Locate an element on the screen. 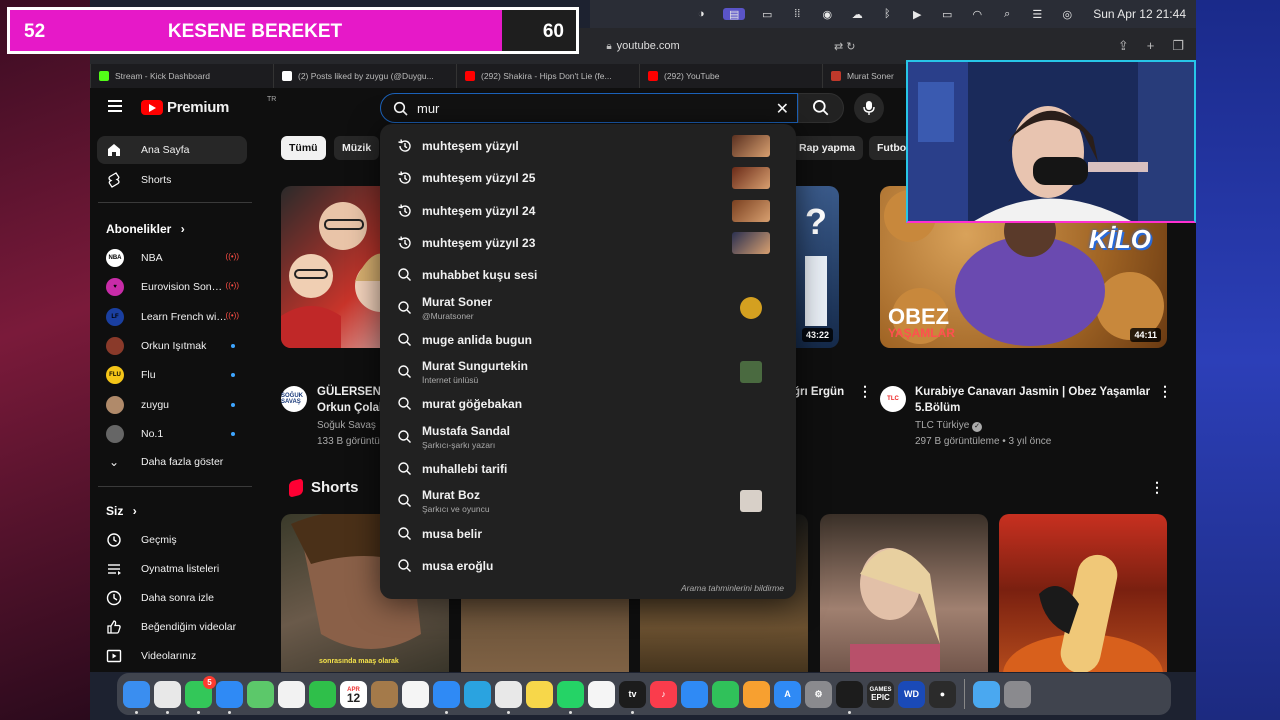 The width and height of the screenshot is (1280, 720). menubar-status-icon: ◑ is located at coordinates (701, 14).